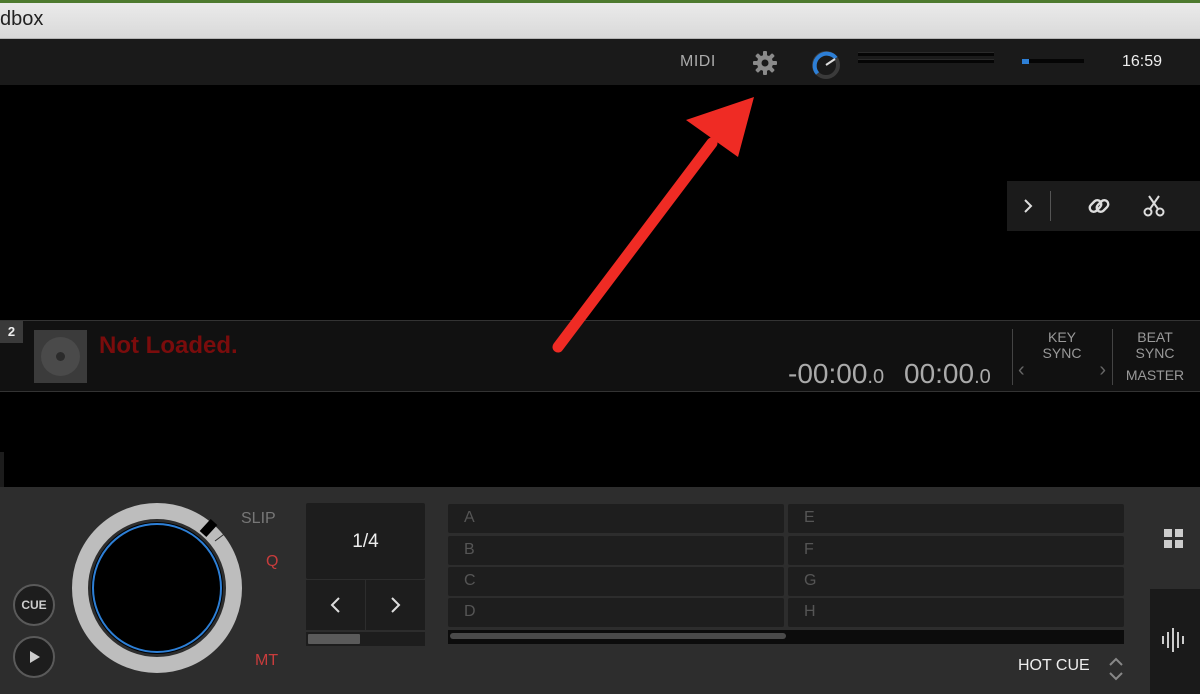 This screenshot has height=694, width=1200. What do you see at coordinates (876, 377) in the screenshot?
I see `time-remaining-frac: .0` at bounding box center [876, 377].